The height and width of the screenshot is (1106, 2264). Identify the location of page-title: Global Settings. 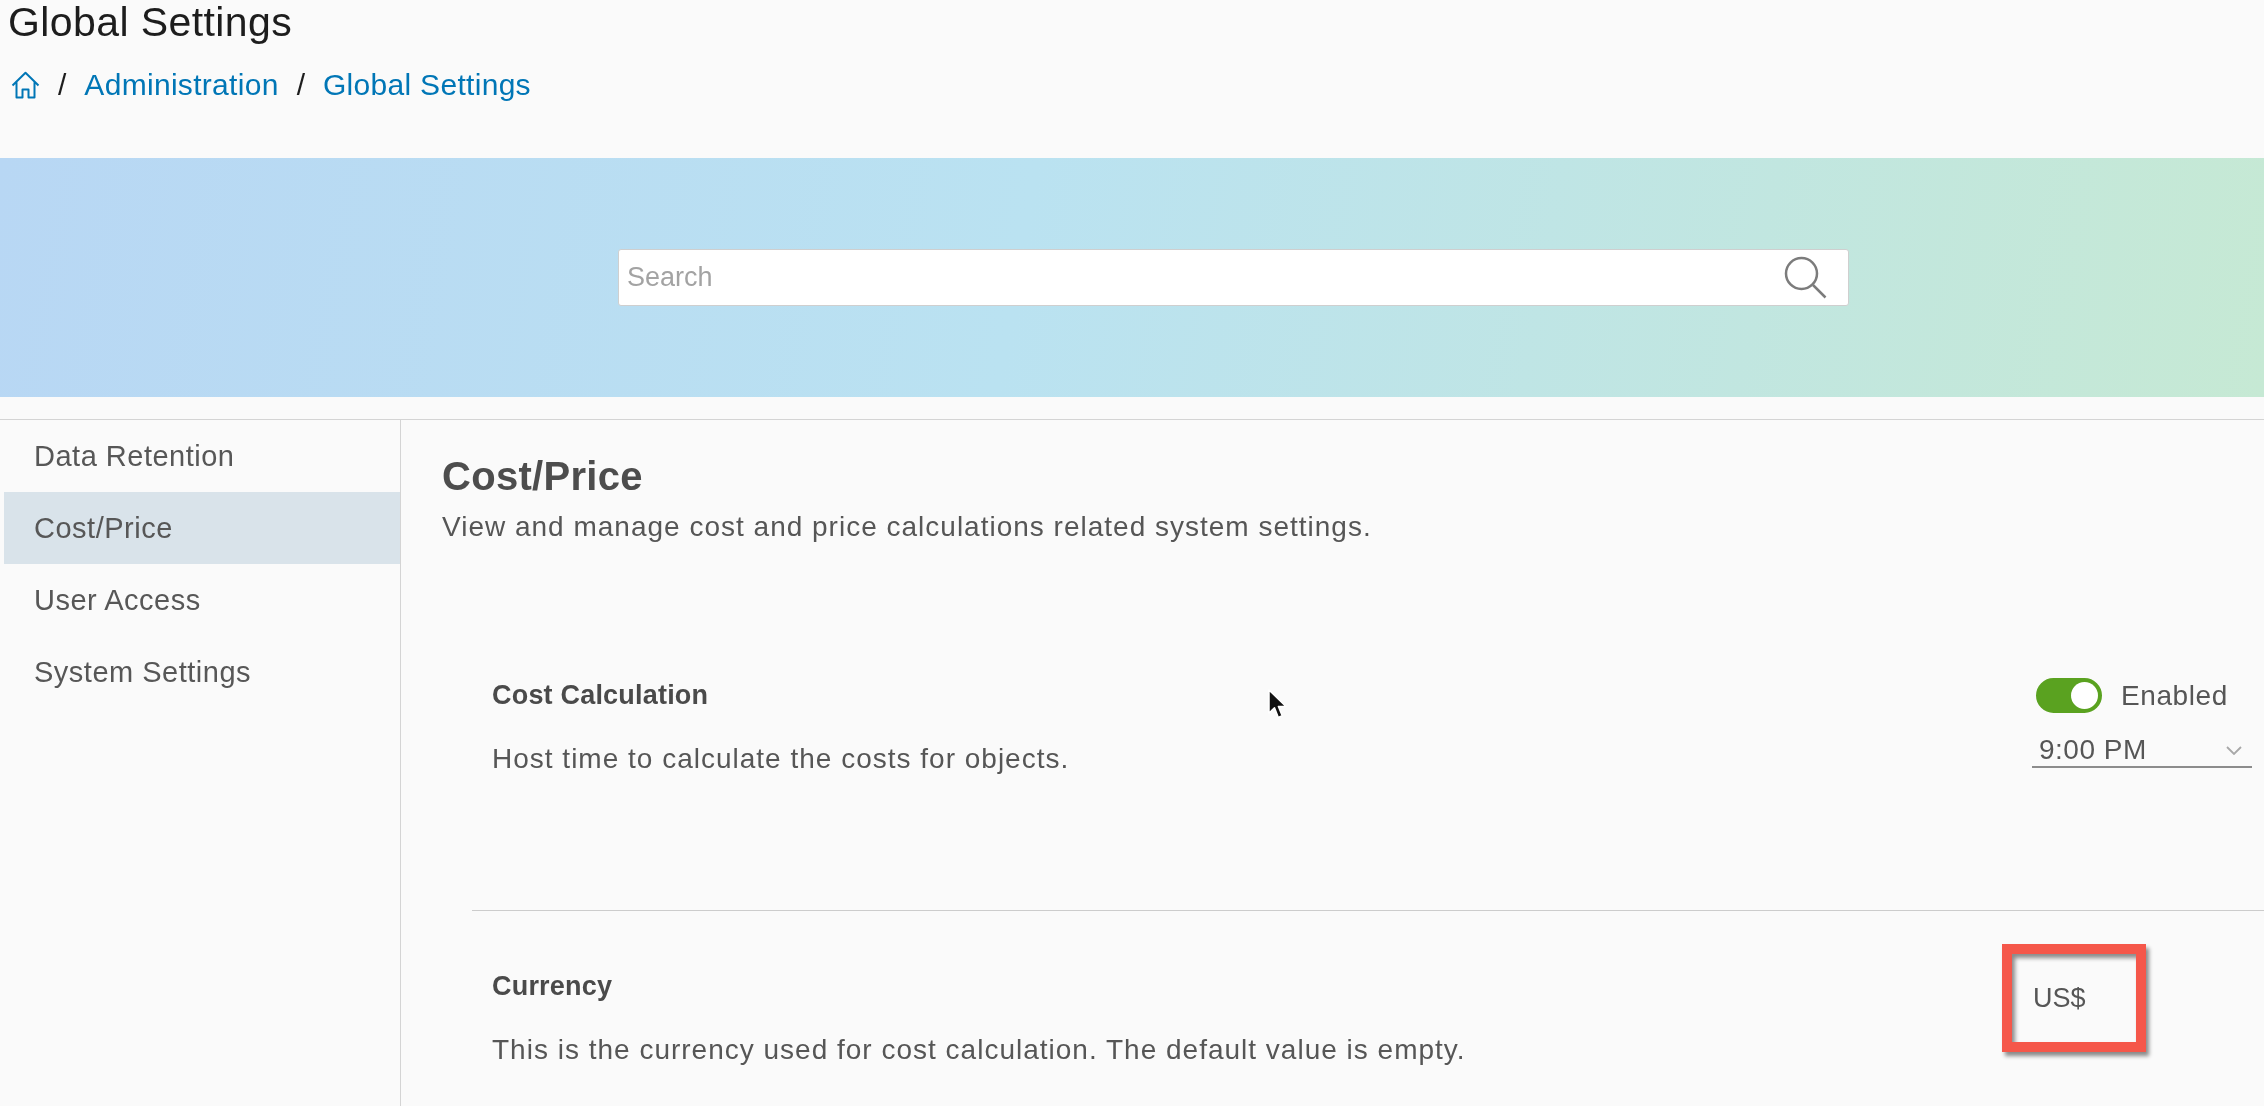
(150, 22).